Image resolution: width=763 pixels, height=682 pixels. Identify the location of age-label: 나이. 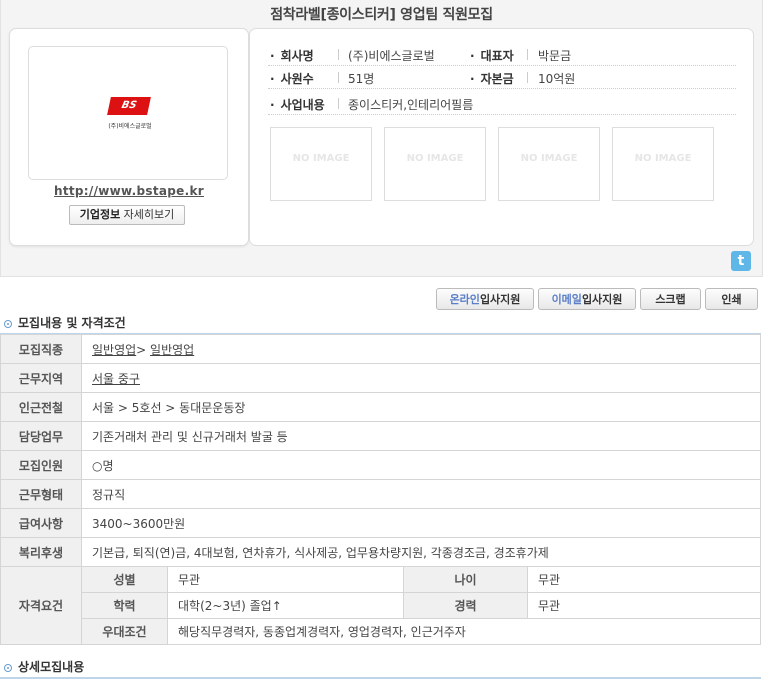
(465, 579).